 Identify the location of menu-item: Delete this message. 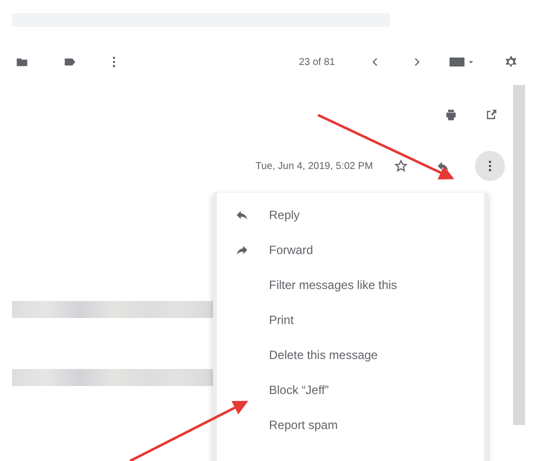
(350, 354).